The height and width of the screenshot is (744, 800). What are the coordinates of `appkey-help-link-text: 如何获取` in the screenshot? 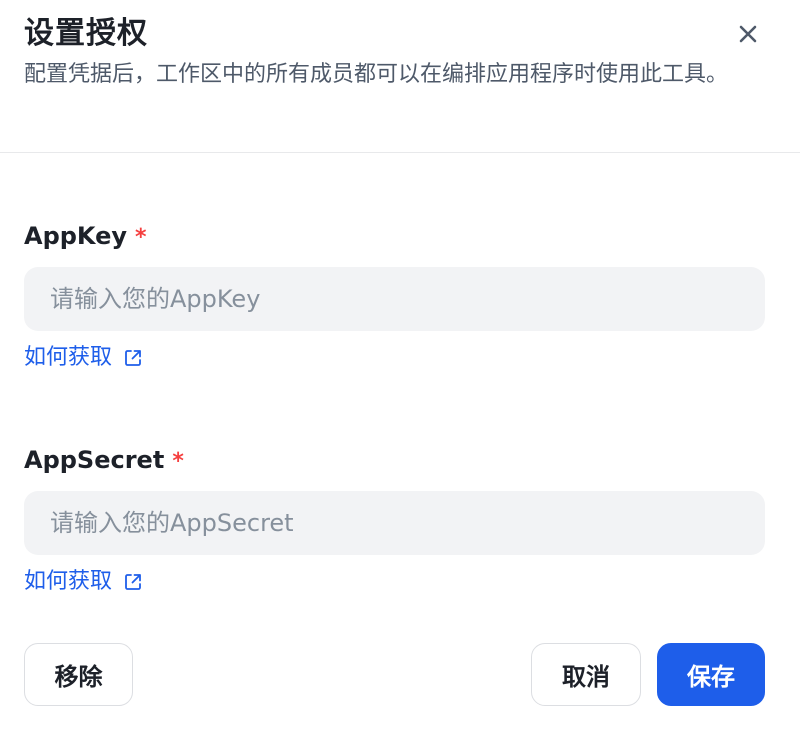 It's located at (68, 357).